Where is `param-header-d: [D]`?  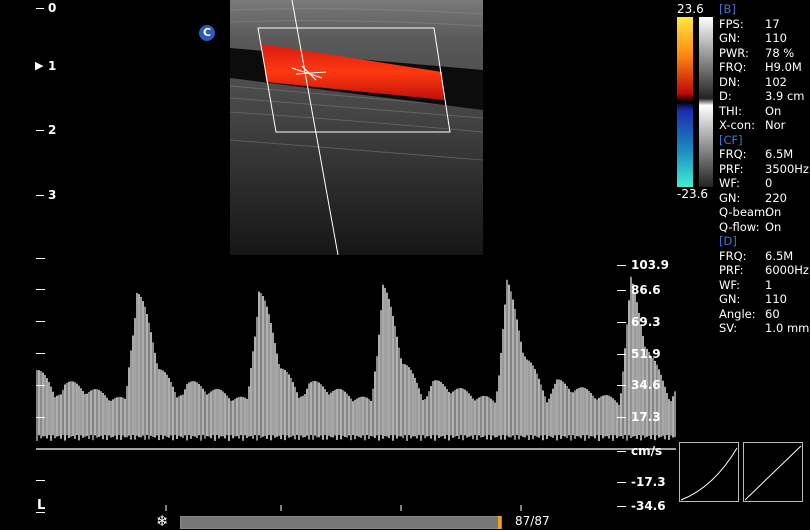
param-header-d: [D] is located at coordinates (728, 241).